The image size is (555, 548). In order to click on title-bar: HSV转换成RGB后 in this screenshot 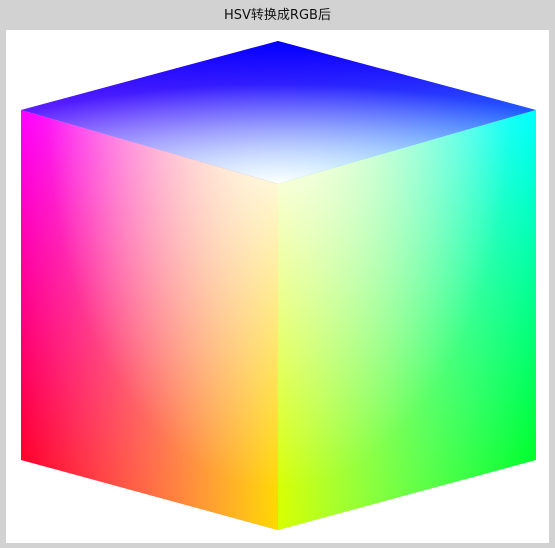, I will do `click(277, 15)`.